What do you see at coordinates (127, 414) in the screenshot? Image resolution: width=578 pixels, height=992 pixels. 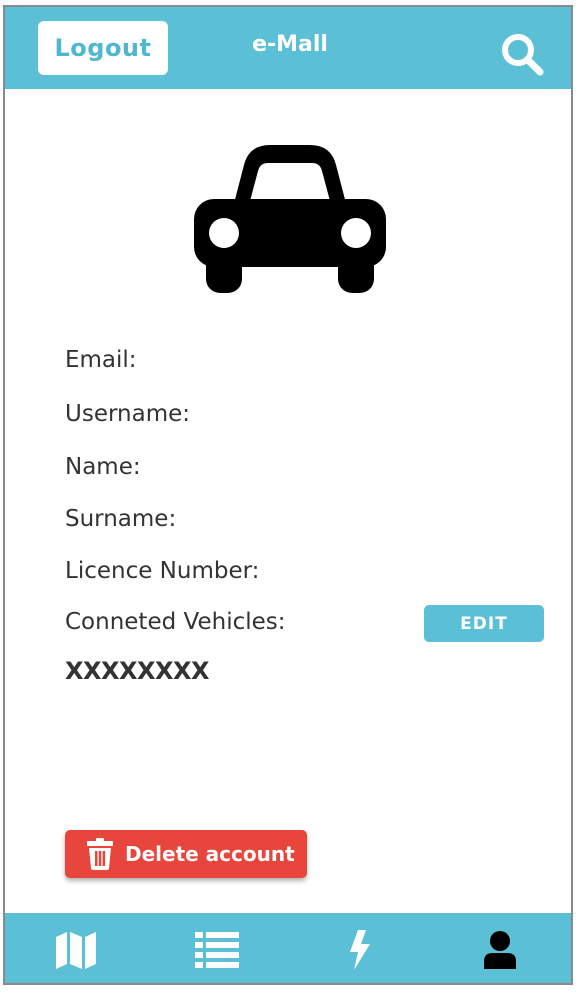 I see `username-label: Username:` at bounding box center [127, 414].